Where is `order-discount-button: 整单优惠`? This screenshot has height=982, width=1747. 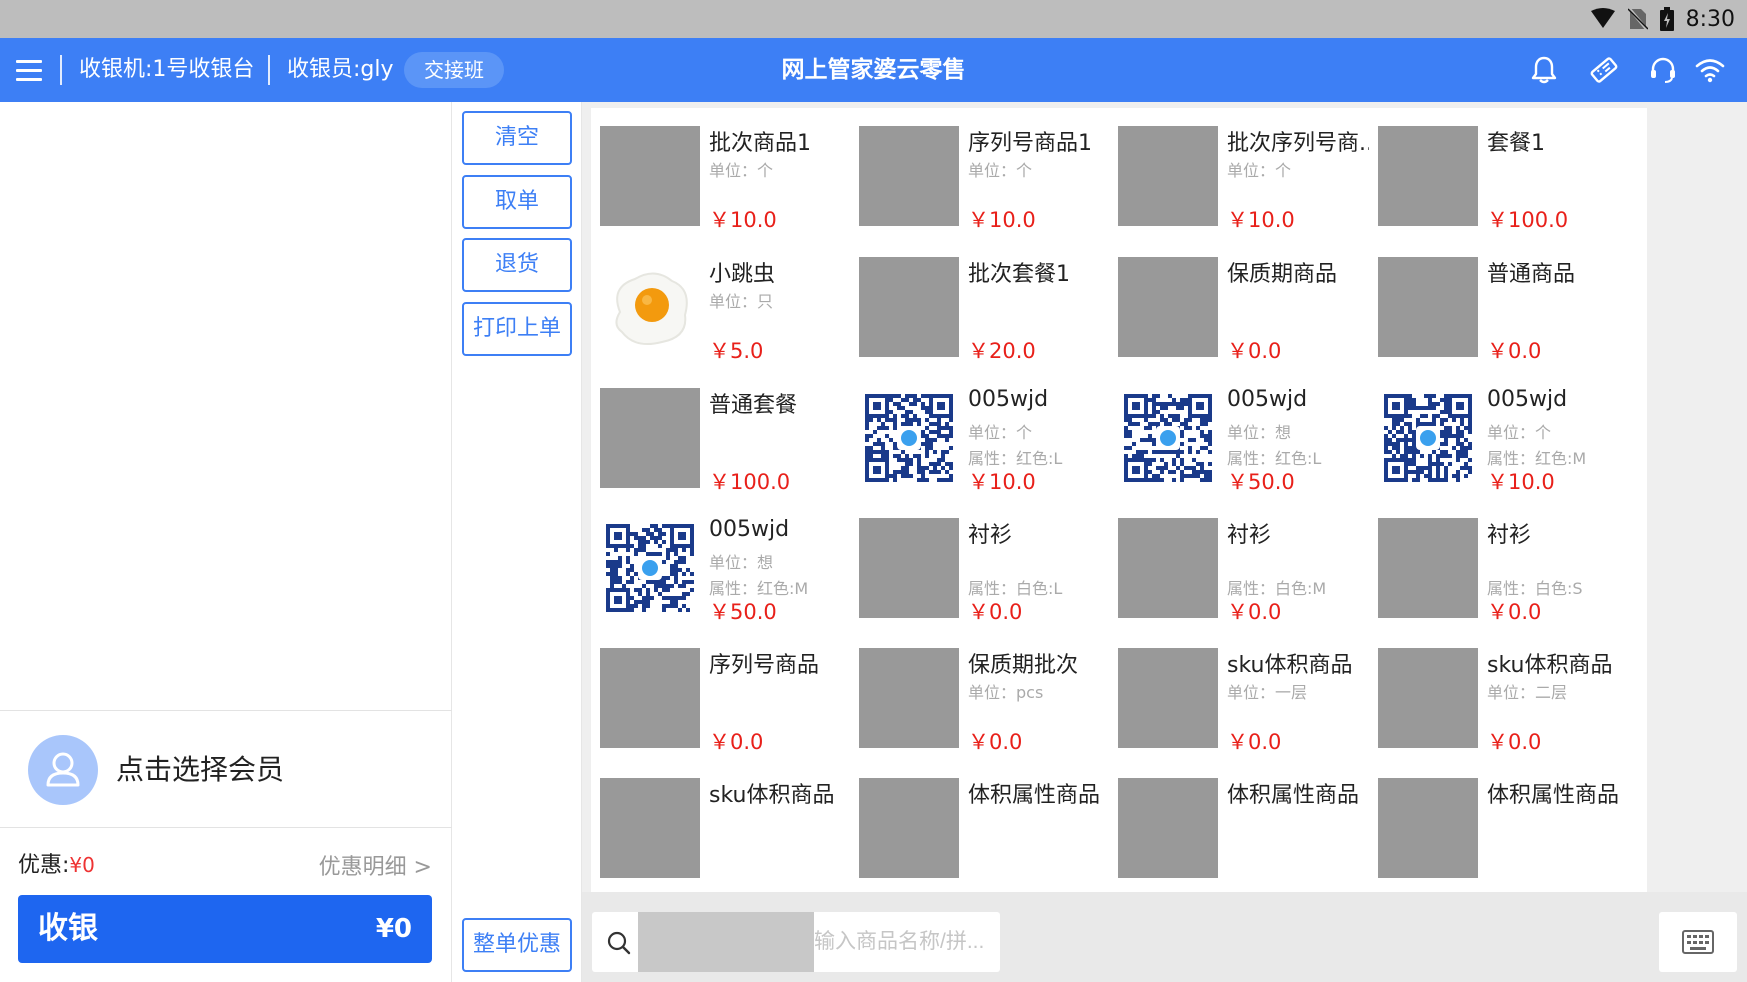 order-discount-button: 整单优惠 is located at coordinates (517, 945).